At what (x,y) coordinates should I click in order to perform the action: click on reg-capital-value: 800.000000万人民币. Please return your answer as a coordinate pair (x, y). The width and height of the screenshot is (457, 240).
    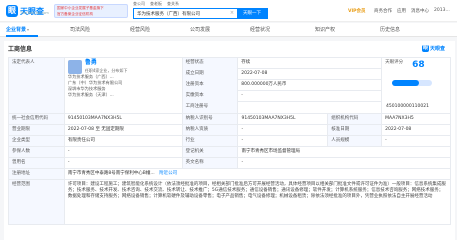
    Looking at the image, I should click on (264, 84).